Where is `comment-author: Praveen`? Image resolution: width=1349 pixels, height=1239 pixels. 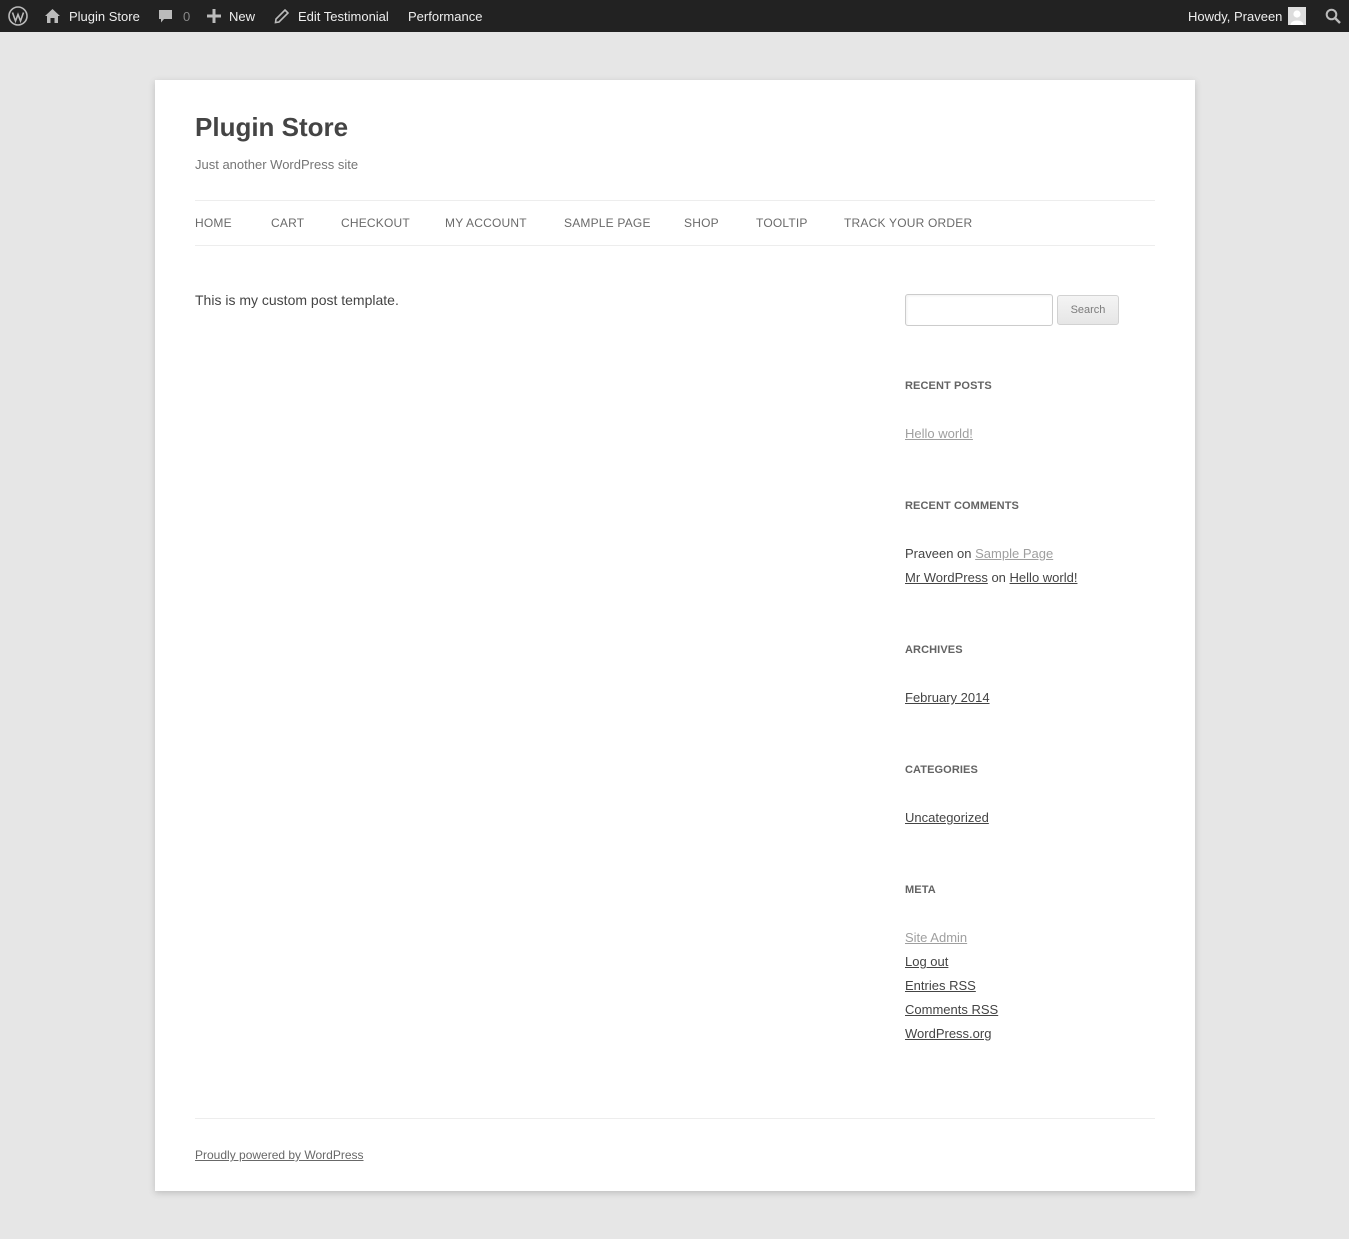 comment-author: Praveen is located at coordinates (929, 553).